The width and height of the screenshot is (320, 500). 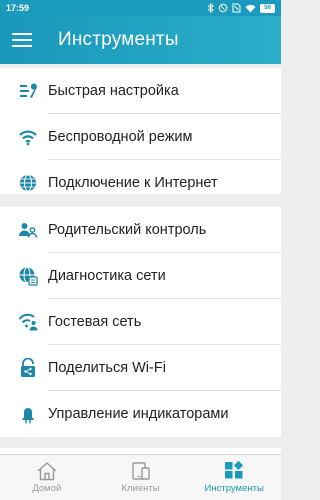 I want to click on parental-control-item: Родительский контроль, so click(x=140, y=230).